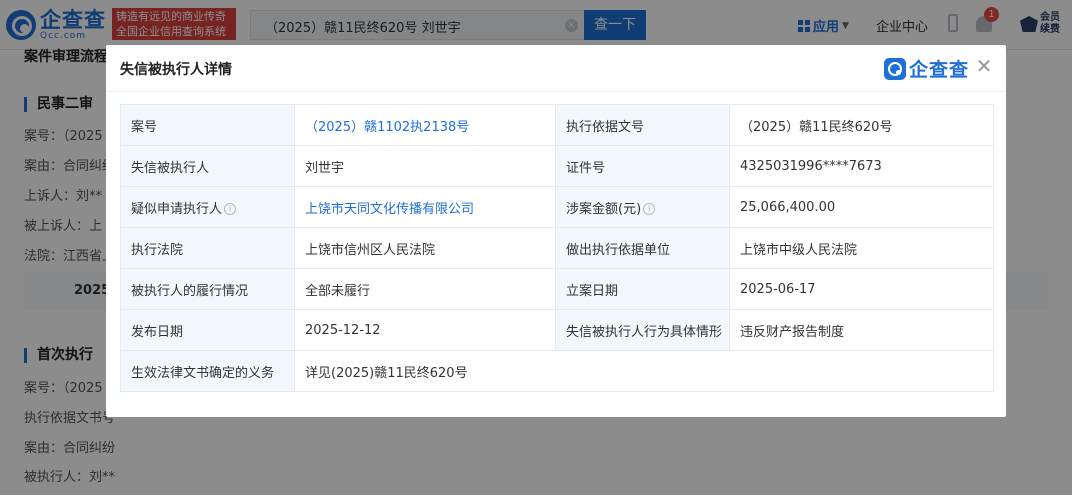 Image resolution: width=1072 pixels, height=495 pixels. Describe the element at coordinates (207, 371) in the screenshot. I see `label-legal-obligation: 生效法律文书确定的义务` at that location.